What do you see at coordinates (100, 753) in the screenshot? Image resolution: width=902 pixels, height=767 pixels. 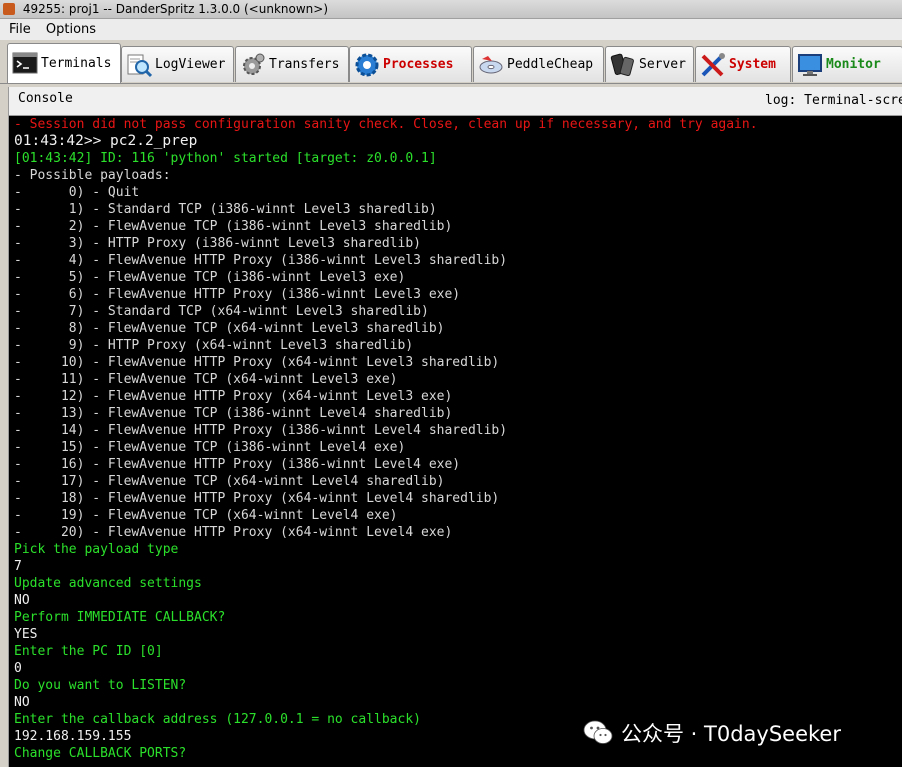 I see `terminal-line: Change CALLBACK PORTS?` at bounding box center [100, 753].